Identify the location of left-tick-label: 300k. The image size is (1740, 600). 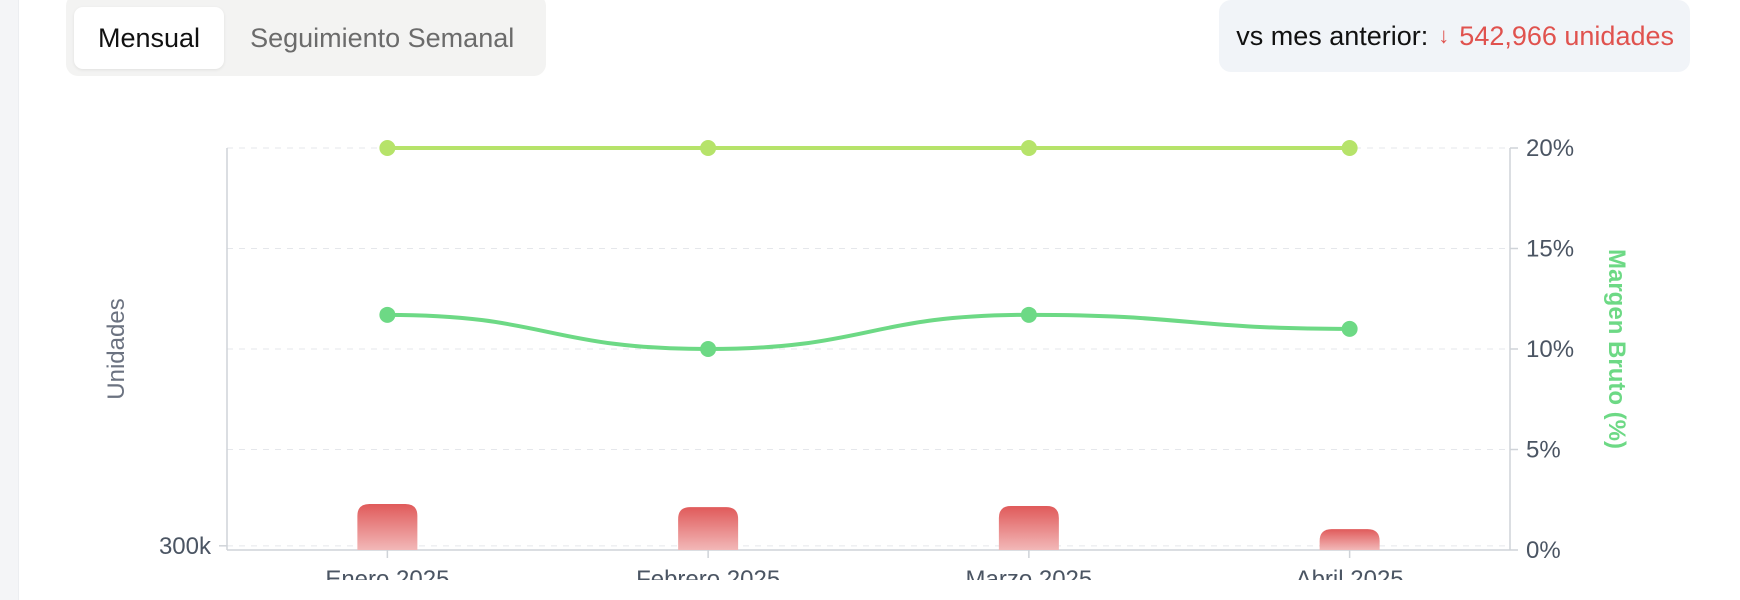
(185, 546).